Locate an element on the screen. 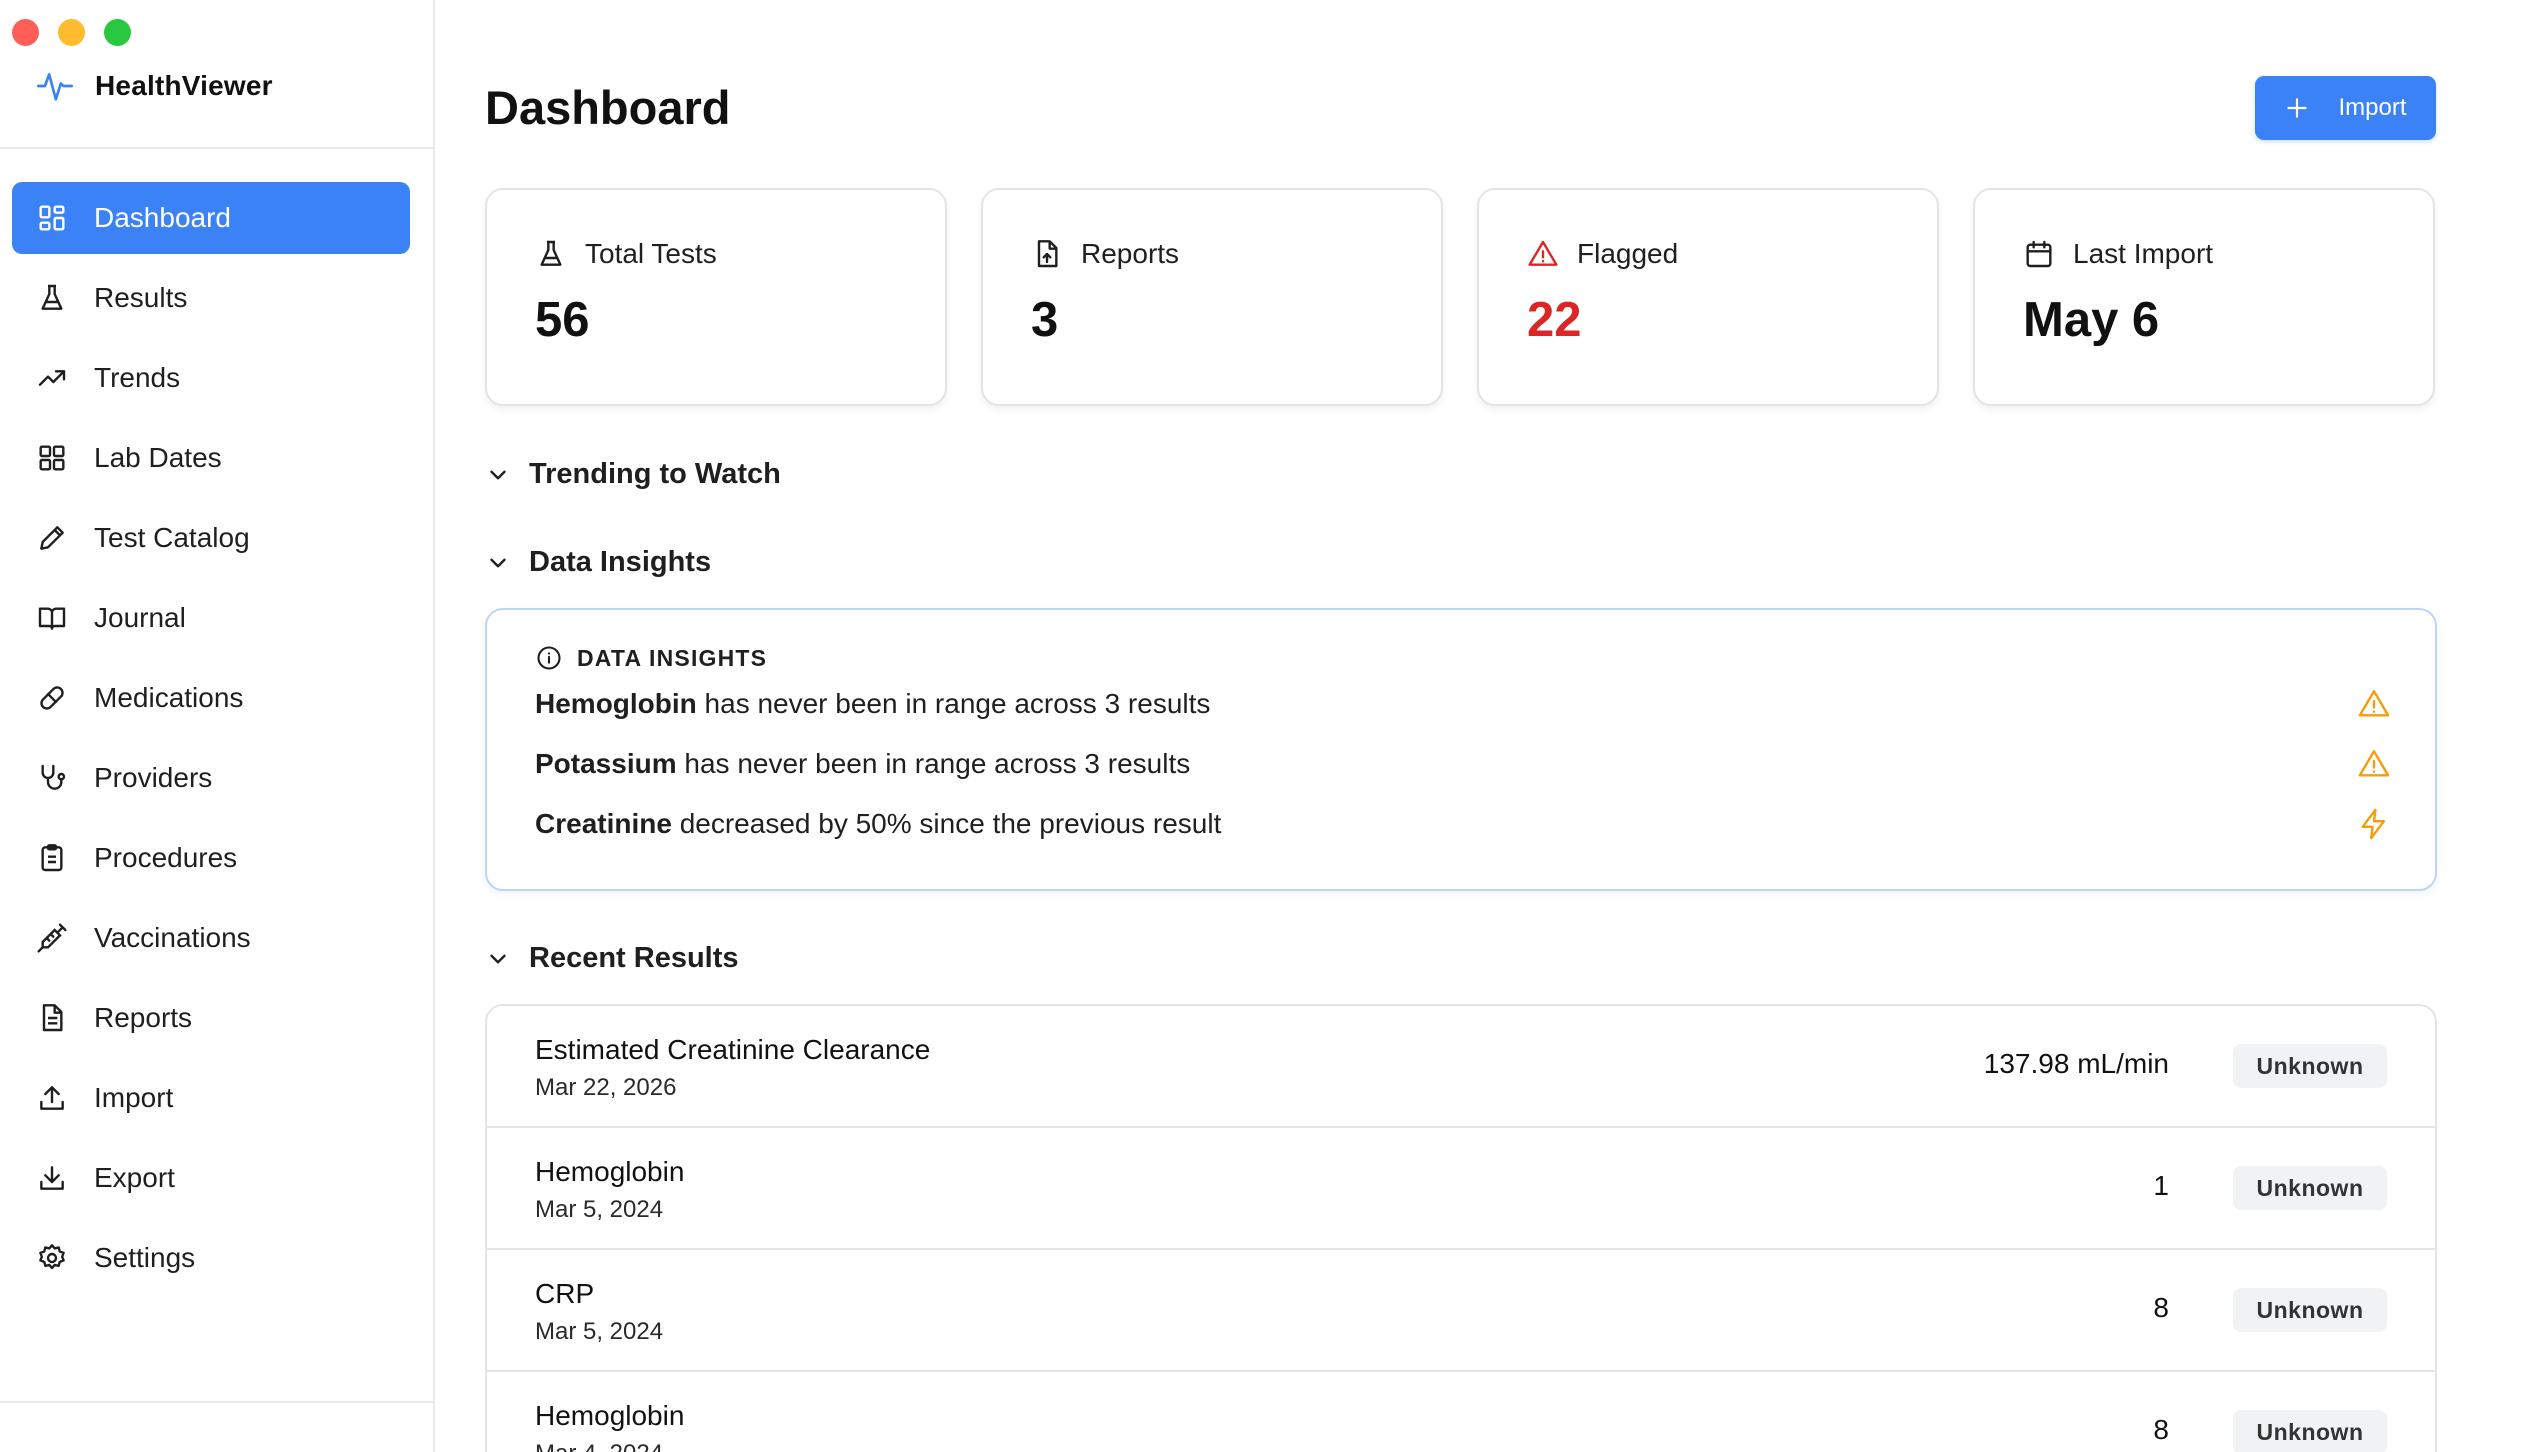 This screenshot has width=2538, height=1452. sidebar-item-label: Settings is located at coordinates (145, 1257).